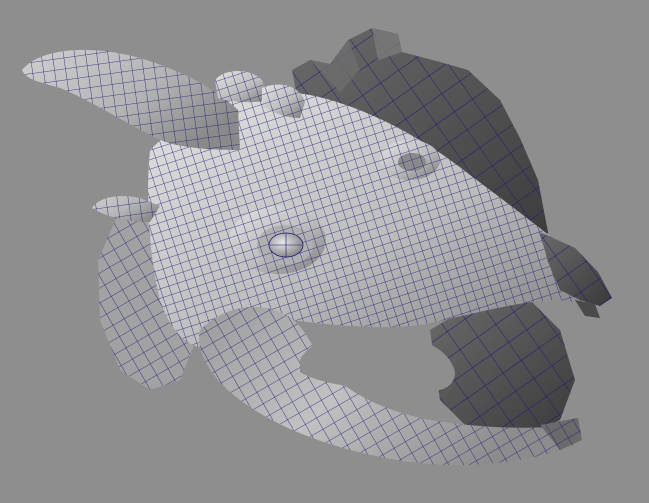 This screenshot has width=649, height=503. I want to click on eye, so click(286, 245).